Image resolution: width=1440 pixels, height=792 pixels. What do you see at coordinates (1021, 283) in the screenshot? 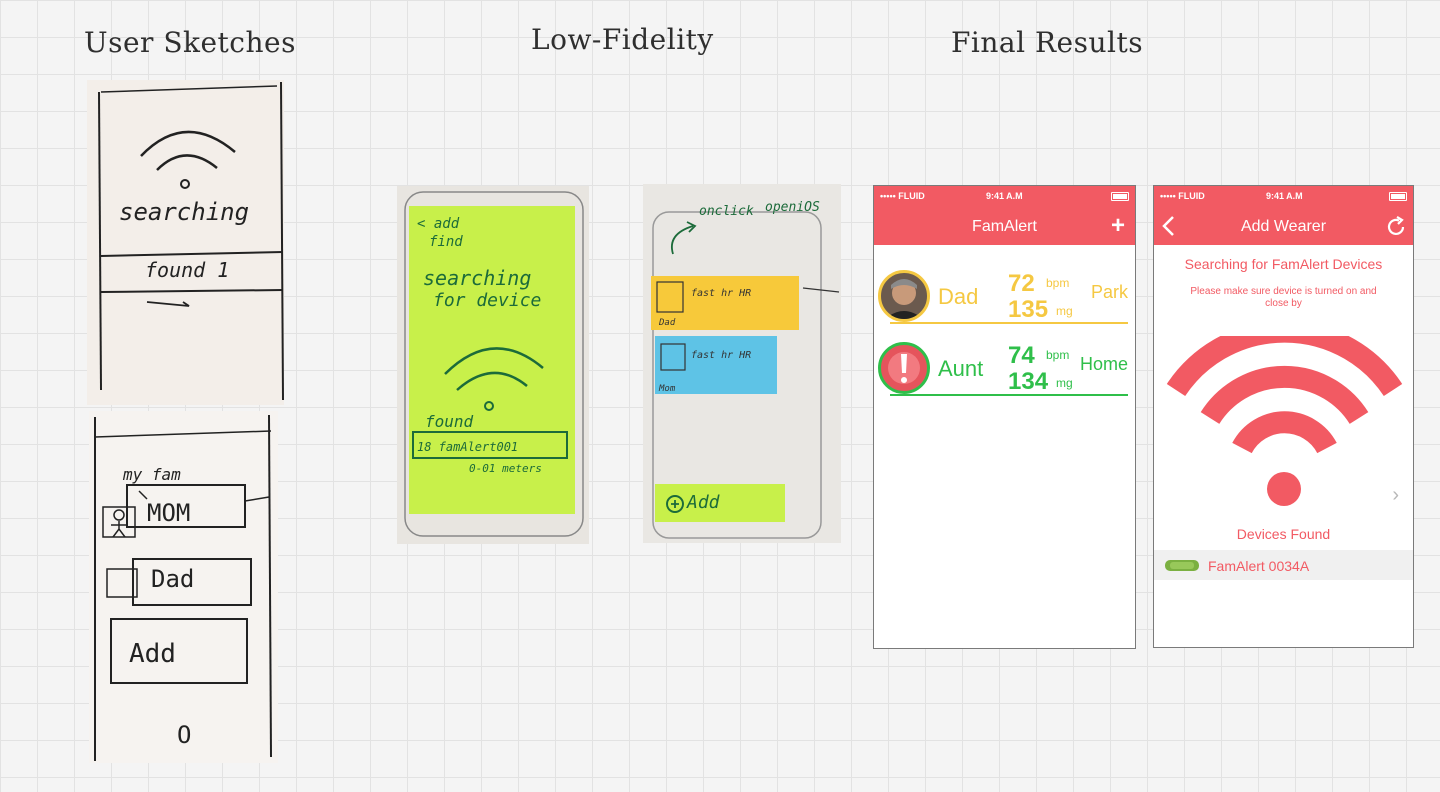
I see `heart-rate-value: 72` at bounding box center [1021, 283].